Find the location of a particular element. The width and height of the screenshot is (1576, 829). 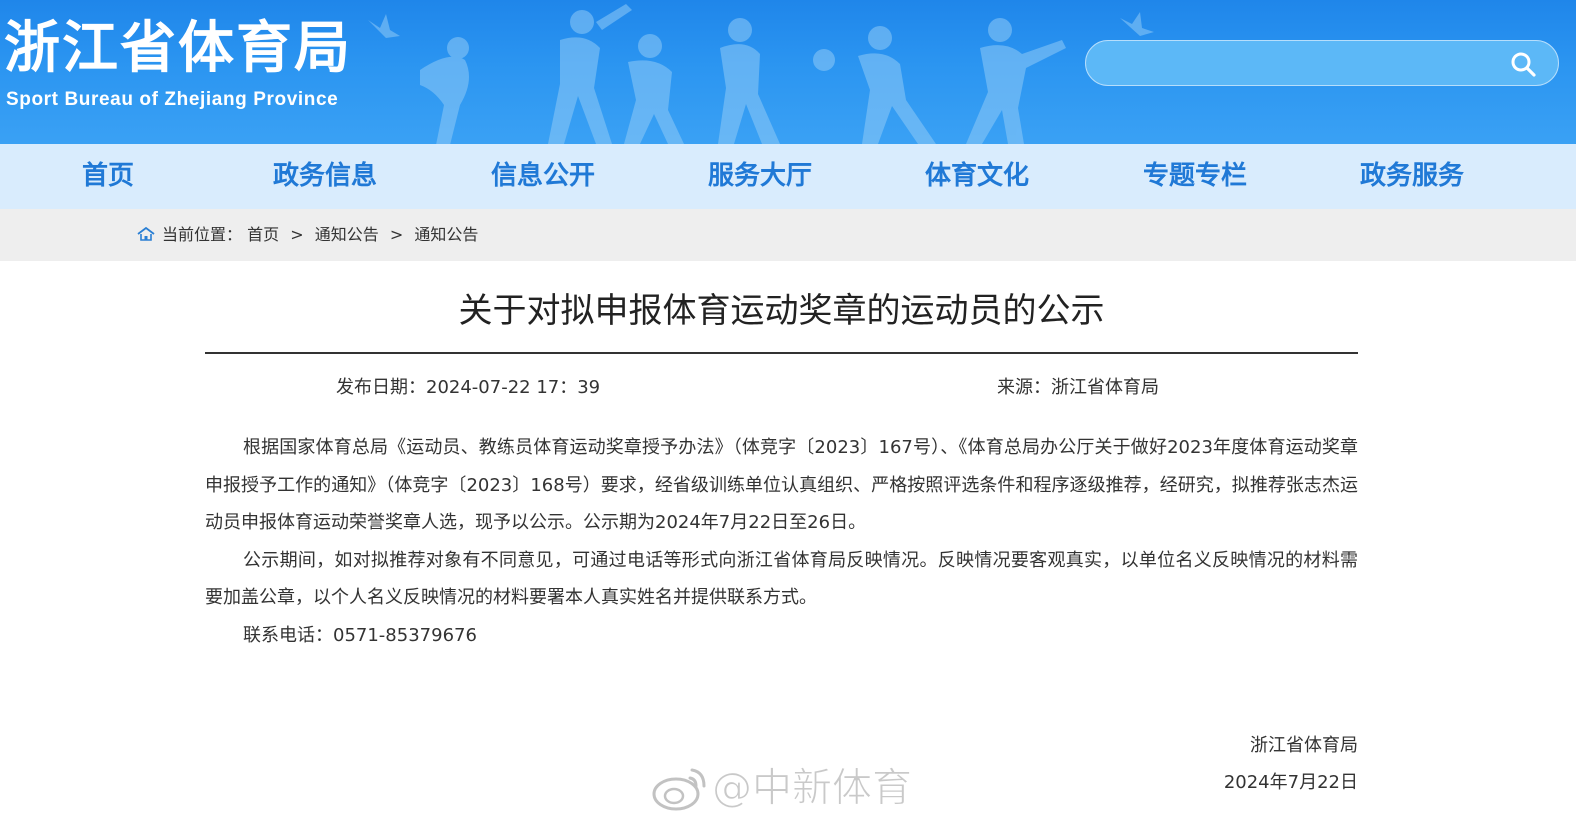

breadcrumb: 当前位置： 首页 > 通知公告 > 通知公告 is located at coordinates (307, 235).